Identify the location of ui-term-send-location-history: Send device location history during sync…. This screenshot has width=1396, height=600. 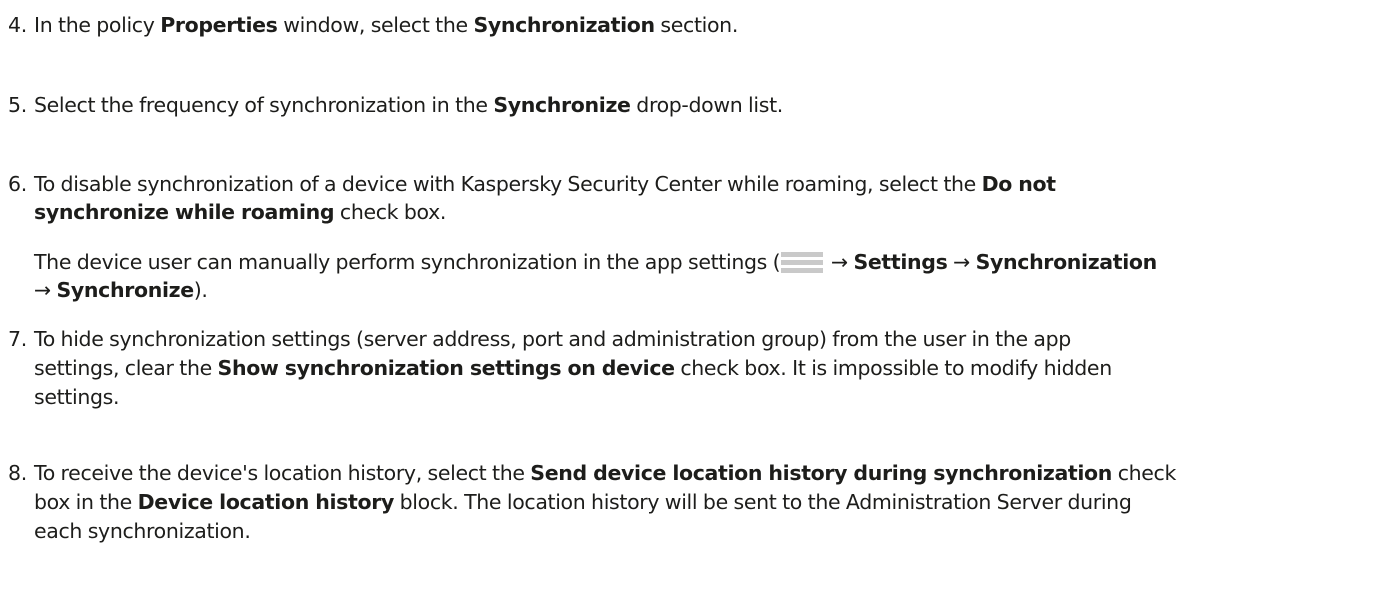
(821, 473).